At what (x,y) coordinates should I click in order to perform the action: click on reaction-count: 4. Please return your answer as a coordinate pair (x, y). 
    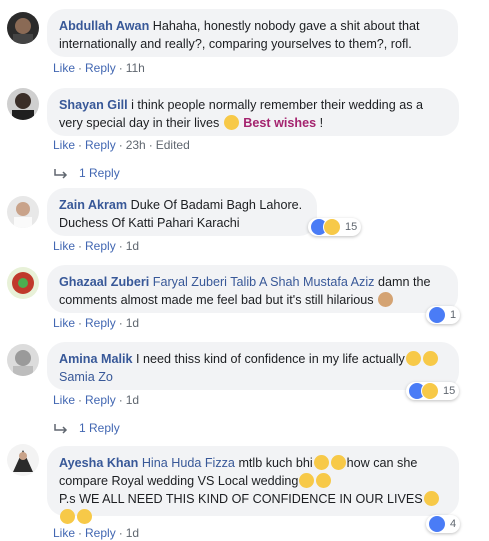
    Looking at the image, I should click on (453, 524).